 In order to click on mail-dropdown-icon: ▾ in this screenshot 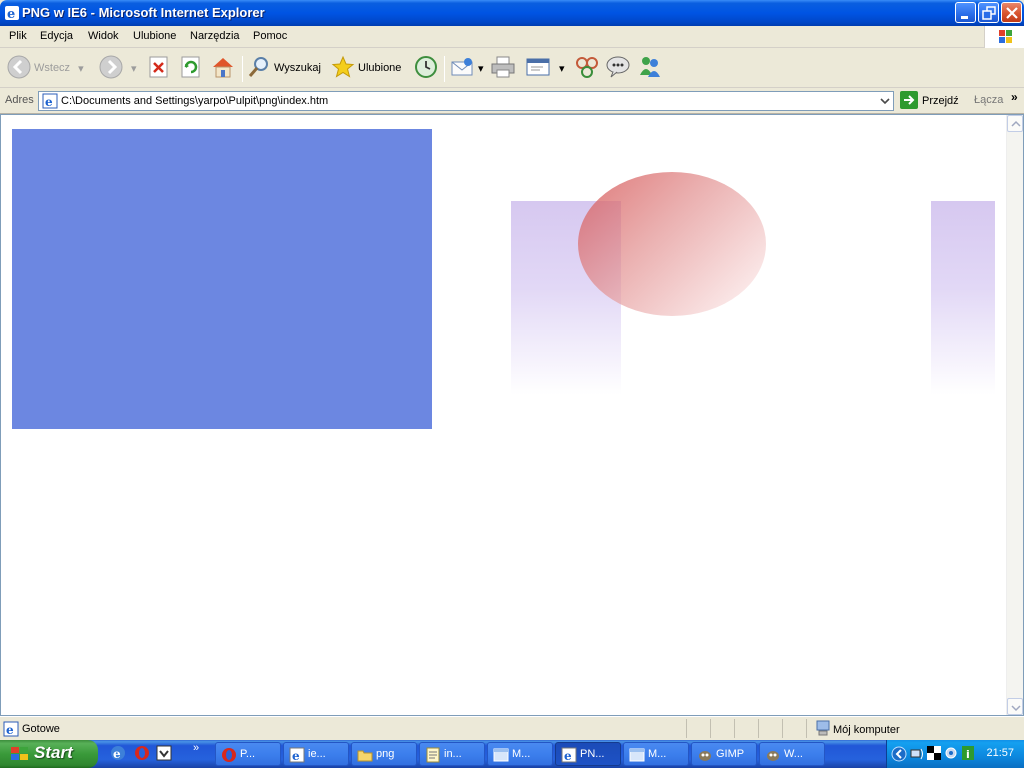, I will do `click(481, 68)`.